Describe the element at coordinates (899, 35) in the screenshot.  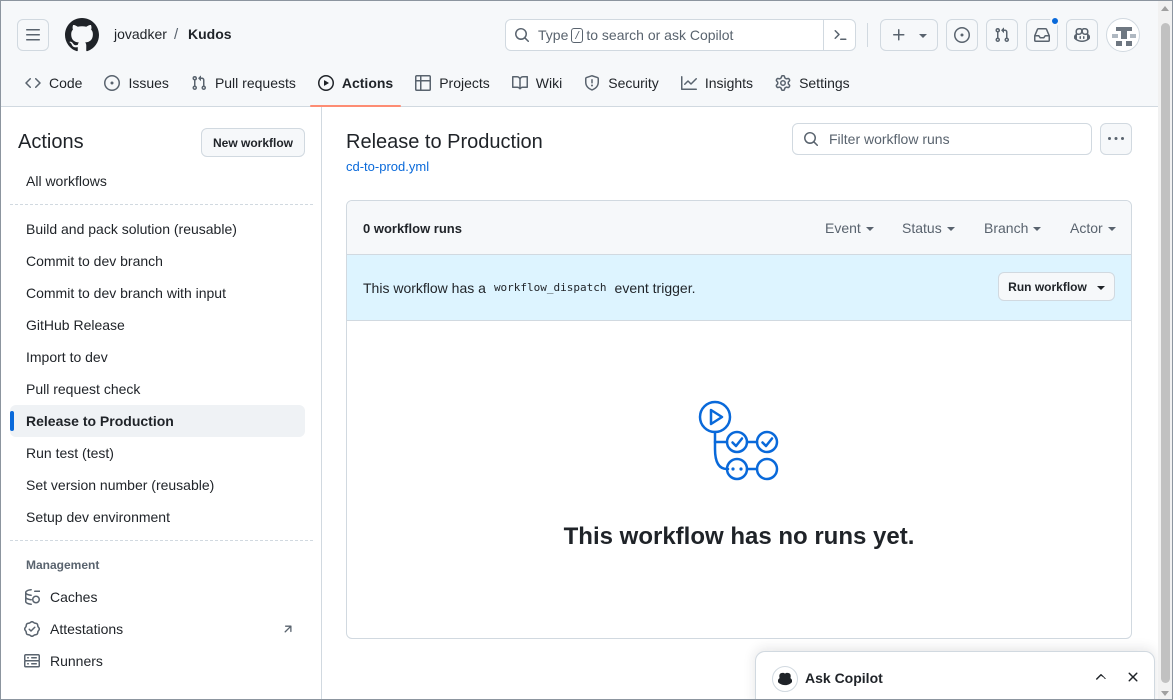
I see `plus-icon` at that location.